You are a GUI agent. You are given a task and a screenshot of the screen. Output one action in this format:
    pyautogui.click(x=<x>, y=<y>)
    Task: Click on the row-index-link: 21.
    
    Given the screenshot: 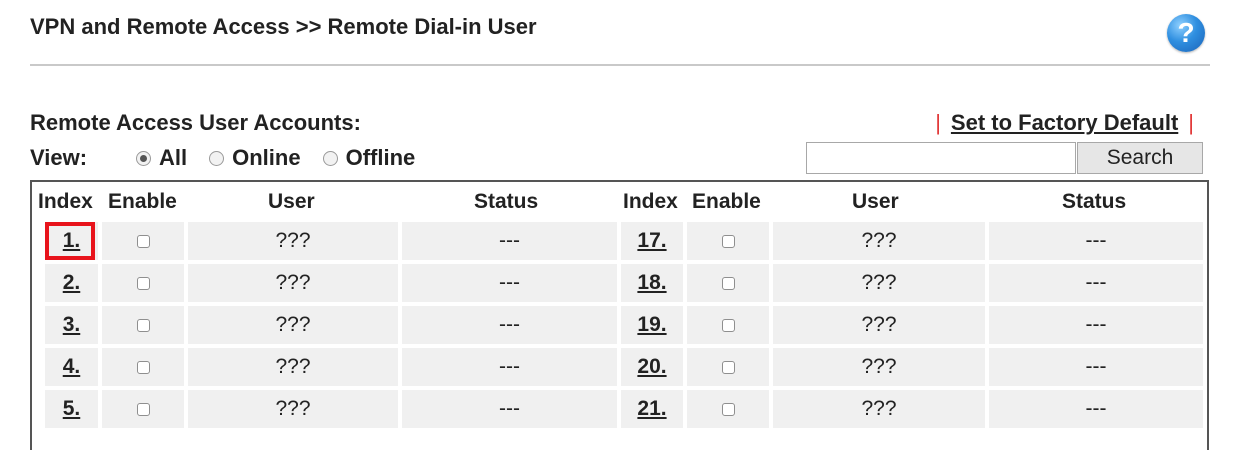 What is the action you would take?
    pyautogui.click(x=651, y=409)
    